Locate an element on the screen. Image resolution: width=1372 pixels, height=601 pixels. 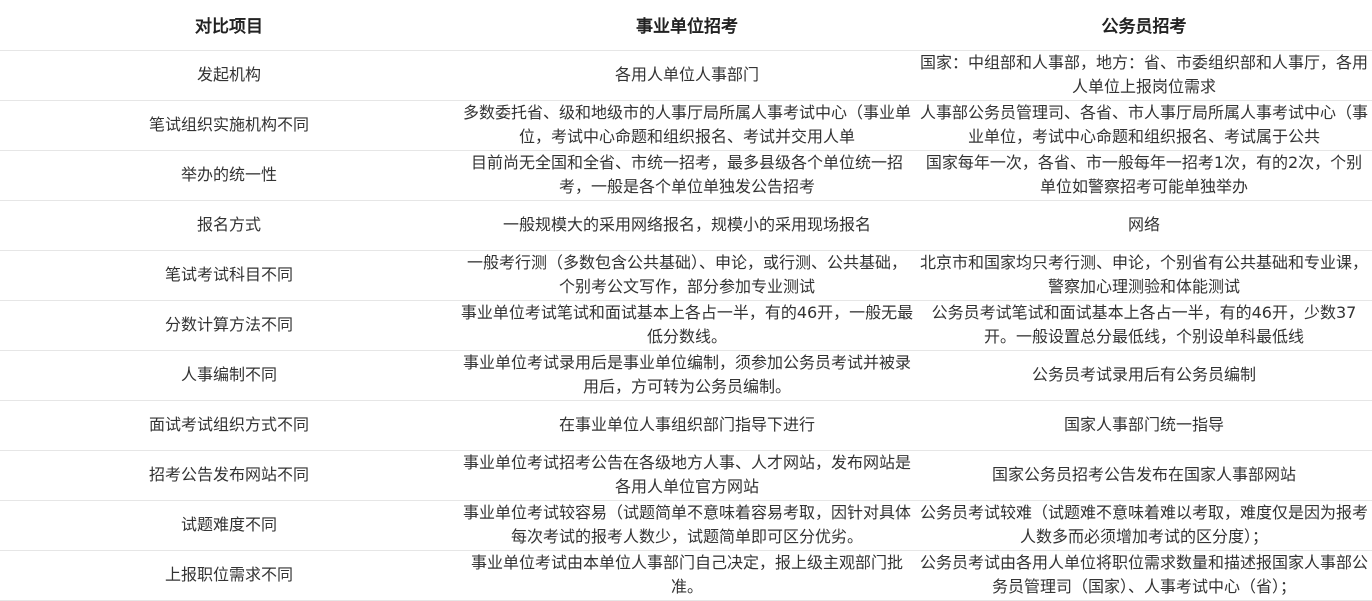
table-row: 面试考试组织方式不同 在事业单位人事组织部门指导下进行 国家人事部门统一指导 is located at coordinates (686, 425).